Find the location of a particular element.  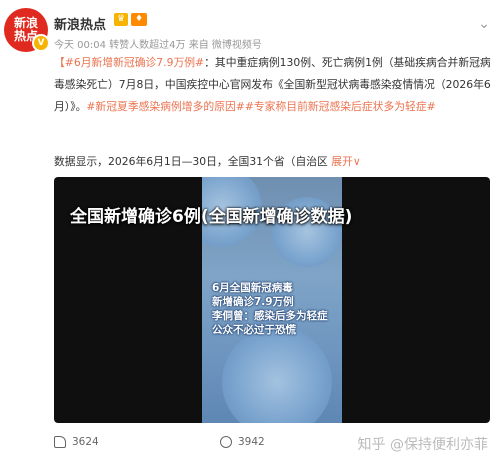

action-bar: 3624 3942 知乎 @保持便利亦菲 is located at coordinates (274, 445).